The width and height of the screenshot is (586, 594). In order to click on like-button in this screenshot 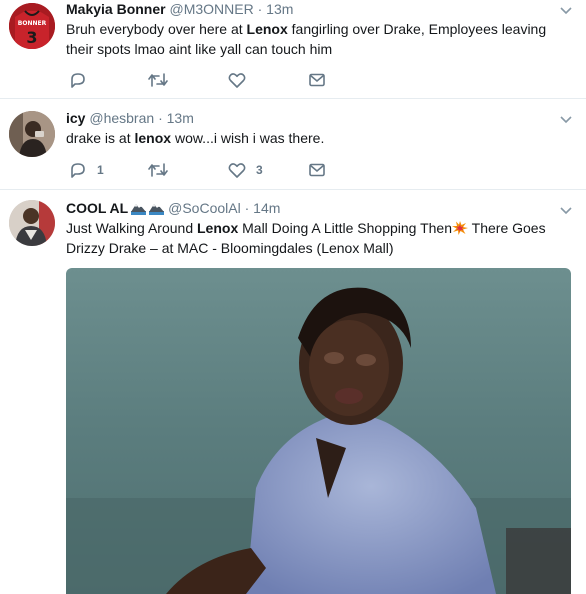, I will do `click(242, 80)`.